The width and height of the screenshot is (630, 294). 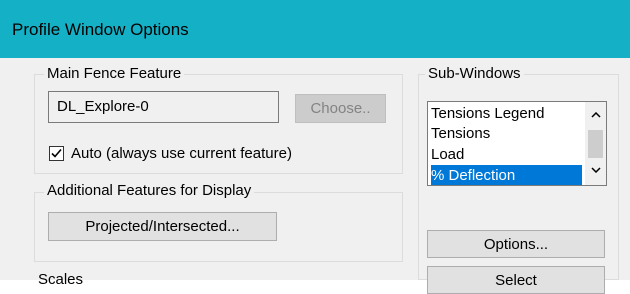 I want to click on list-item-selected: % Deflection, so click(x=506, y=175).